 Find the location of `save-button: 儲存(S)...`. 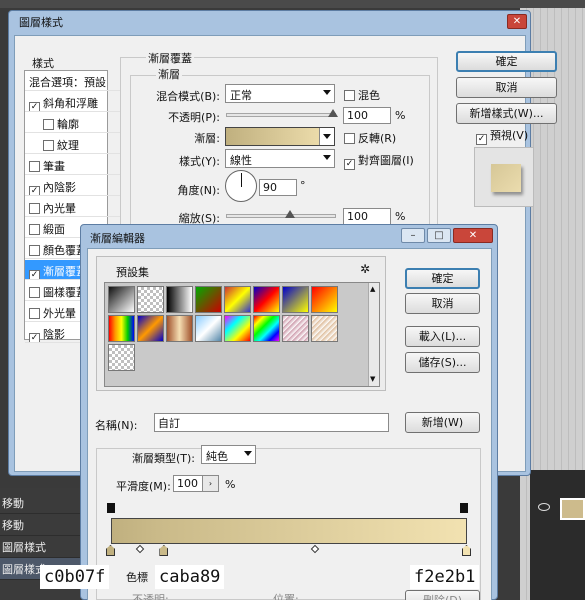

save-button: 儲存(S)... is located at coordinates (442, 362).